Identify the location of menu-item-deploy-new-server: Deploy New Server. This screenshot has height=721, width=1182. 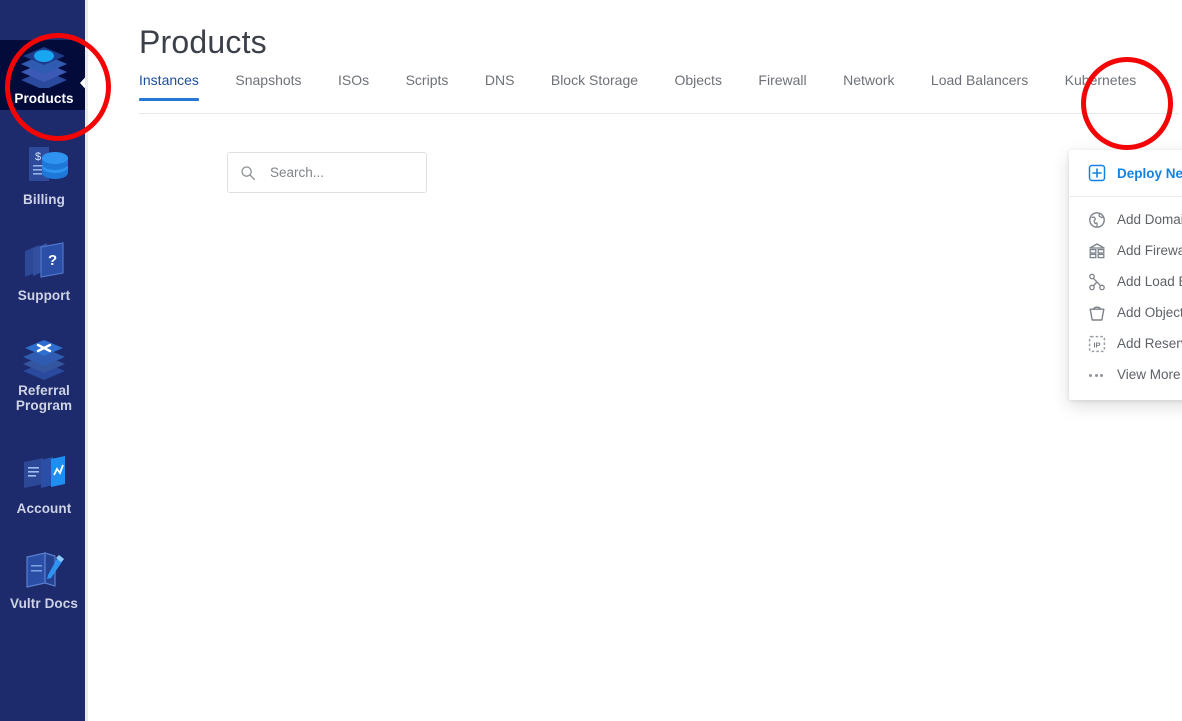
(1125, 173).